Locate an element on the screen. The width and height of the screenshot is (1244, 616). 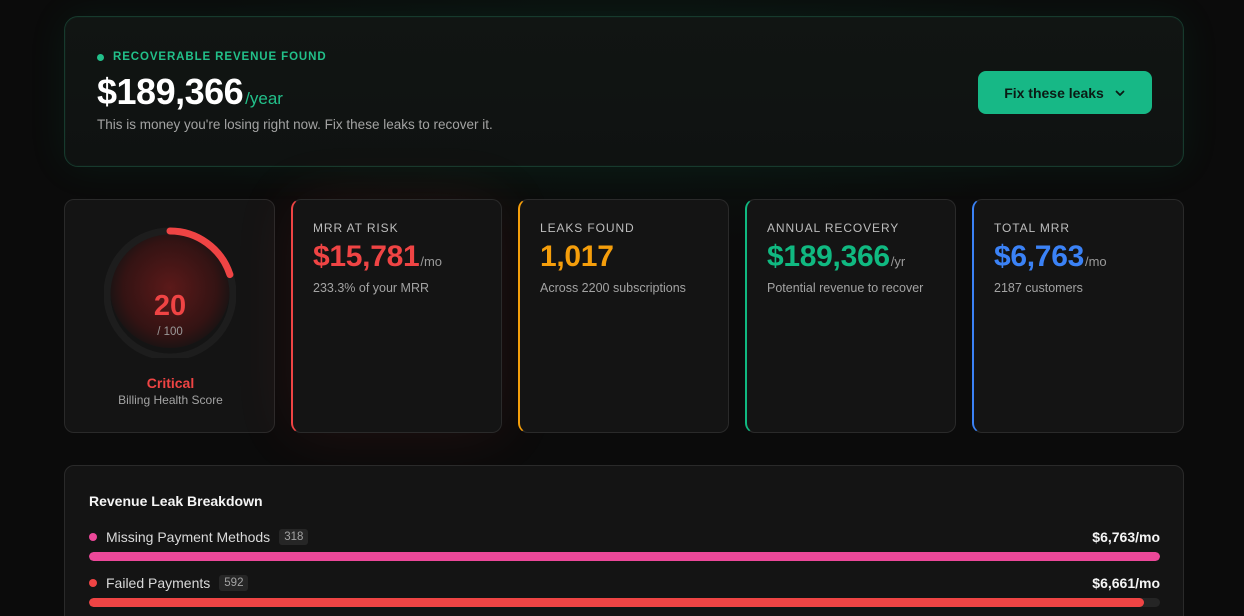
stat-label: TOTAL MRR is located at coordinates (1032, 228).